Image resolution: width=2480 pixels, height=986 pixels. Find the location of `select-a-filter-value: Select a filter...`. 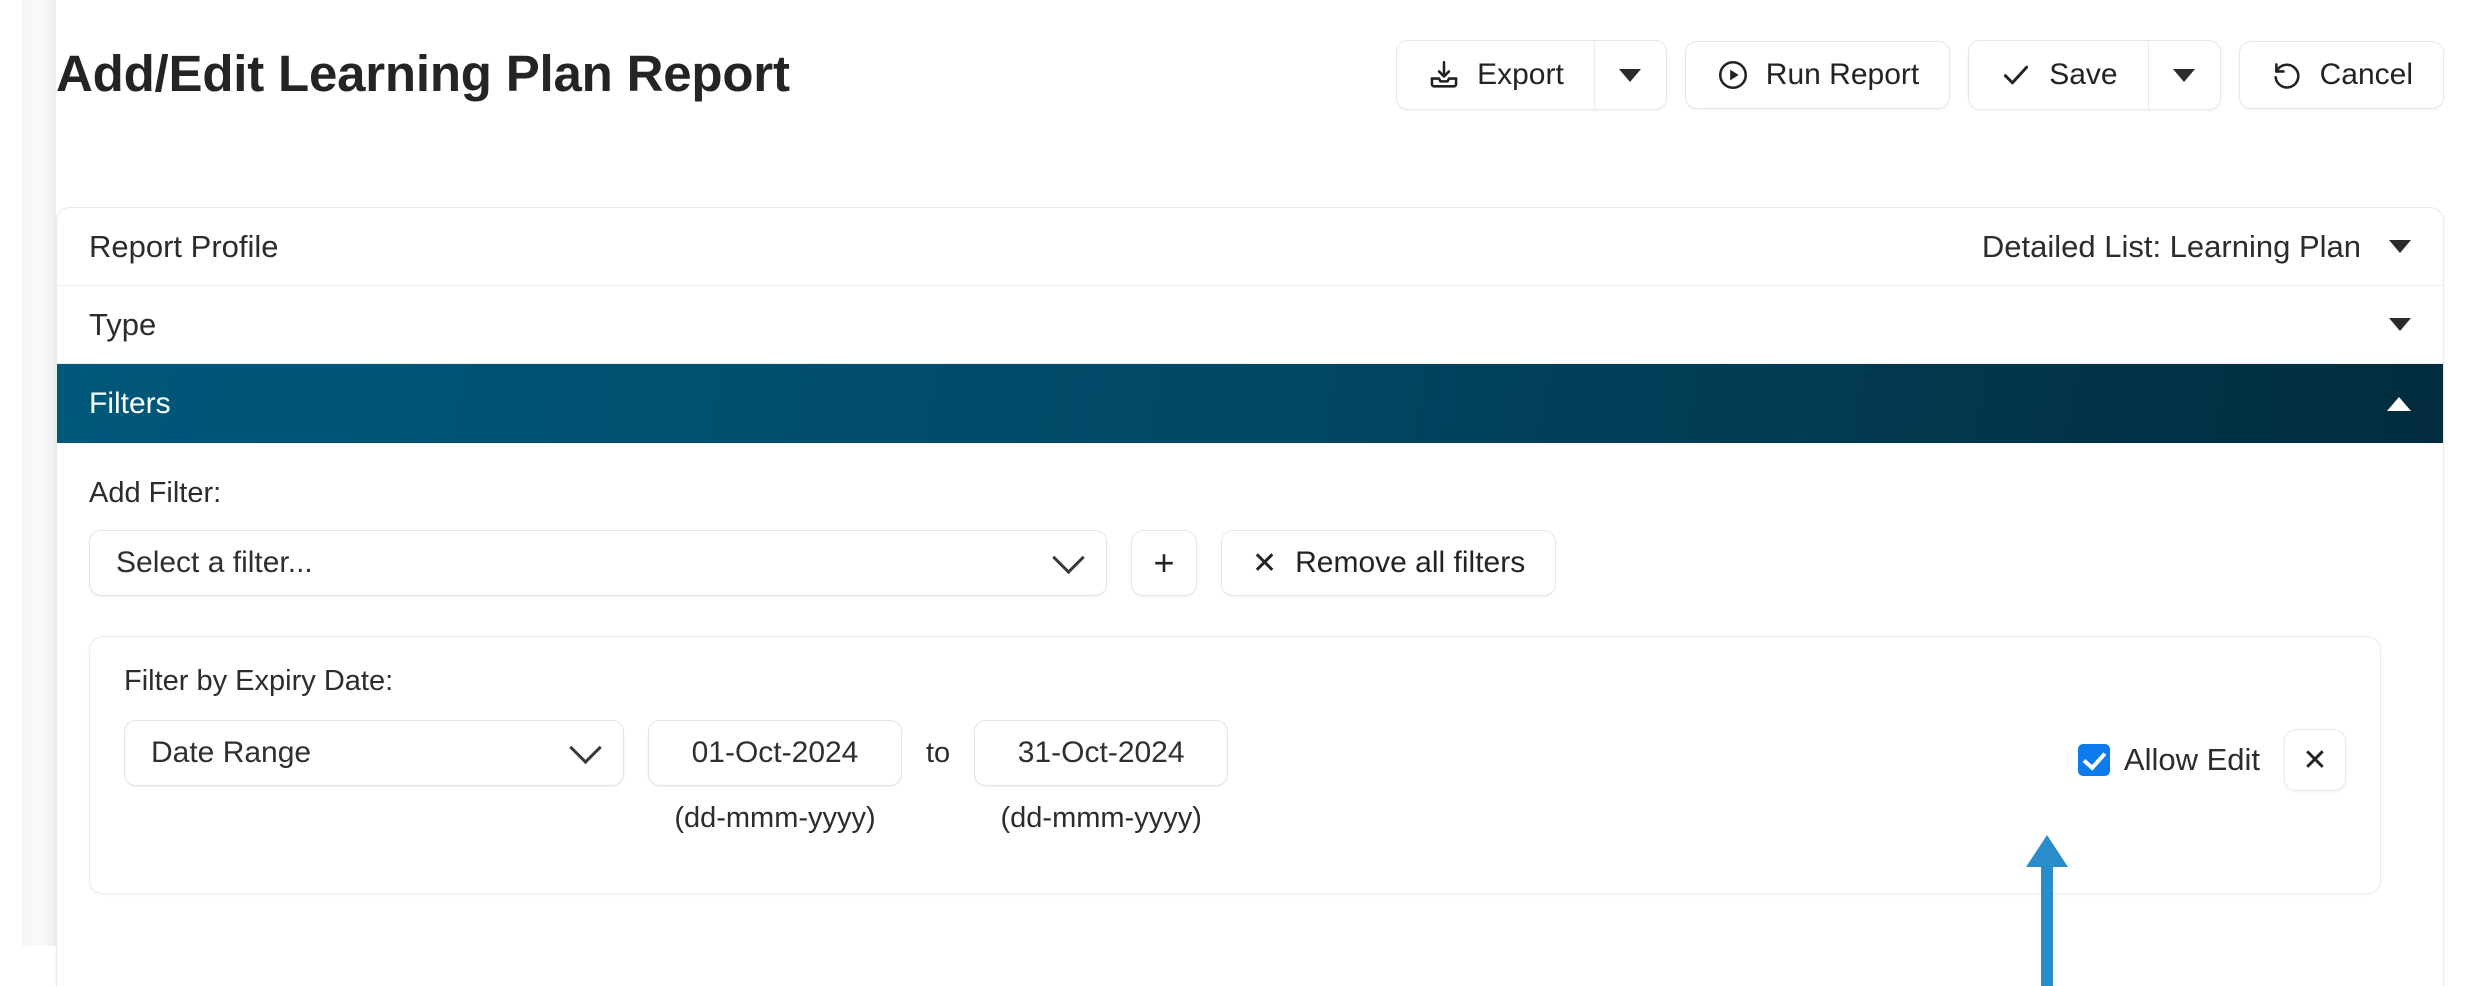

select-a-filter-value: Select a filter... is located at coordinates (214, 562).